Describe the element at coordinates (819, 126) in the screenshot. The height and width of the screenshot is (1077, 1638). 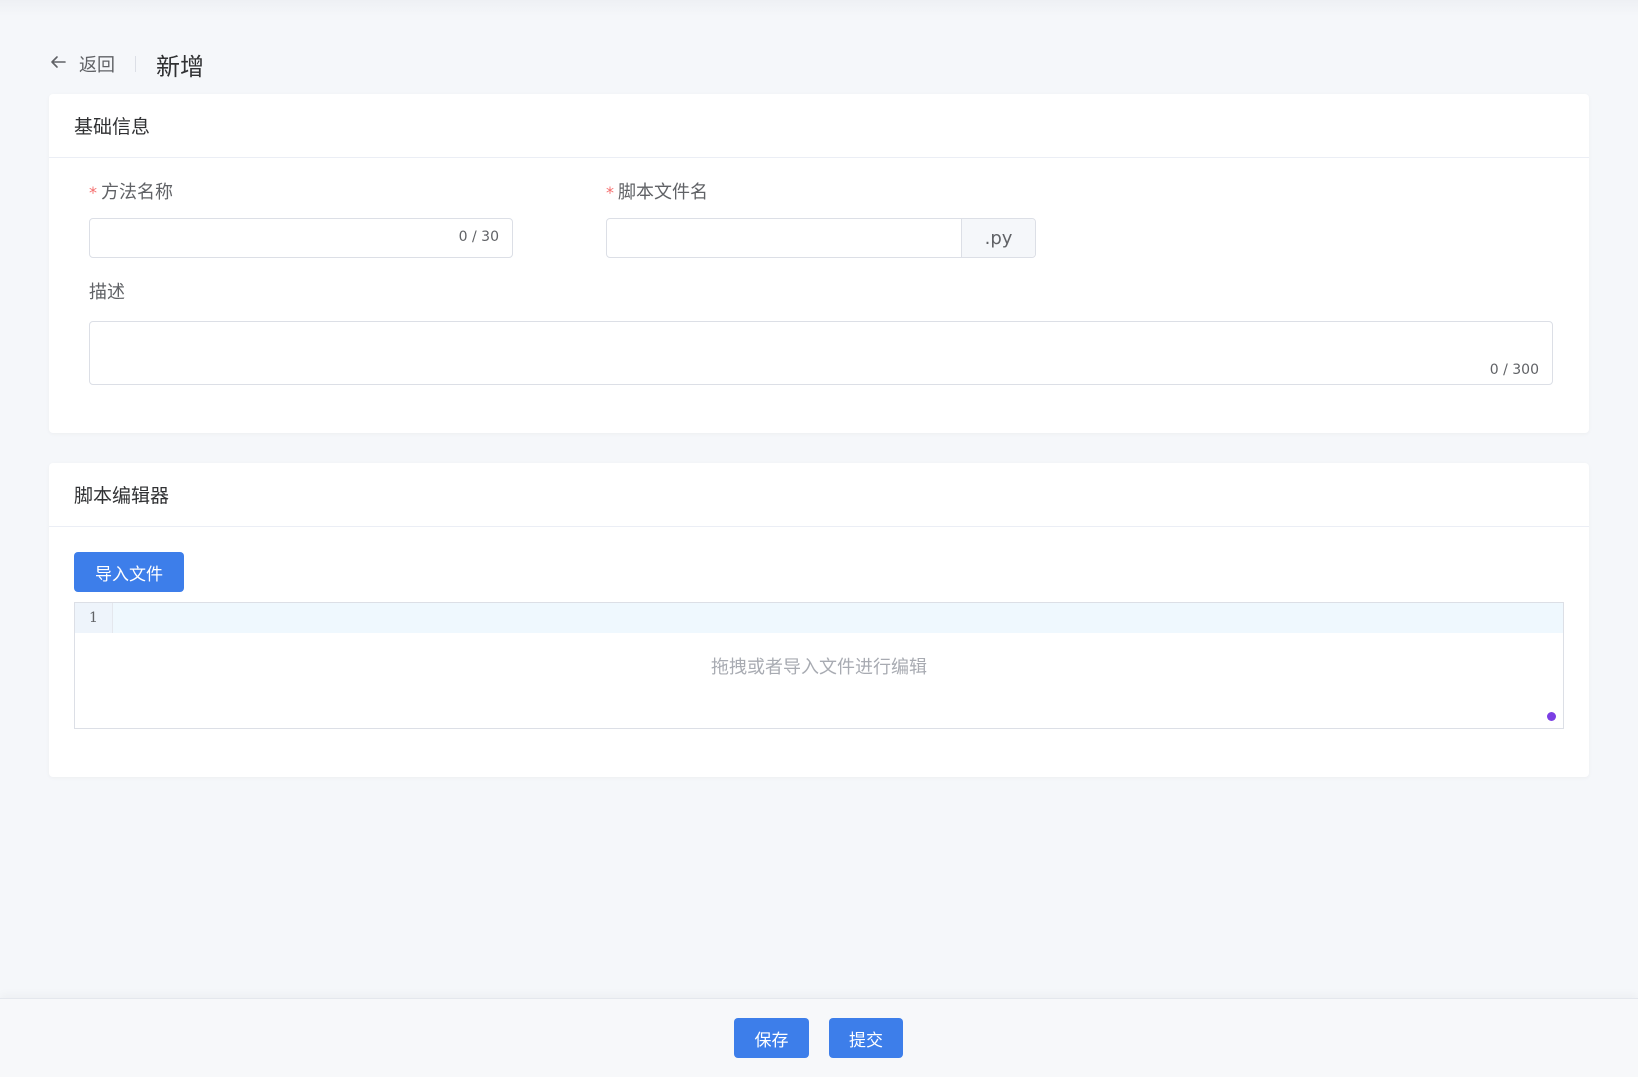
I see `basic-info-title: 基础信息` at that location.